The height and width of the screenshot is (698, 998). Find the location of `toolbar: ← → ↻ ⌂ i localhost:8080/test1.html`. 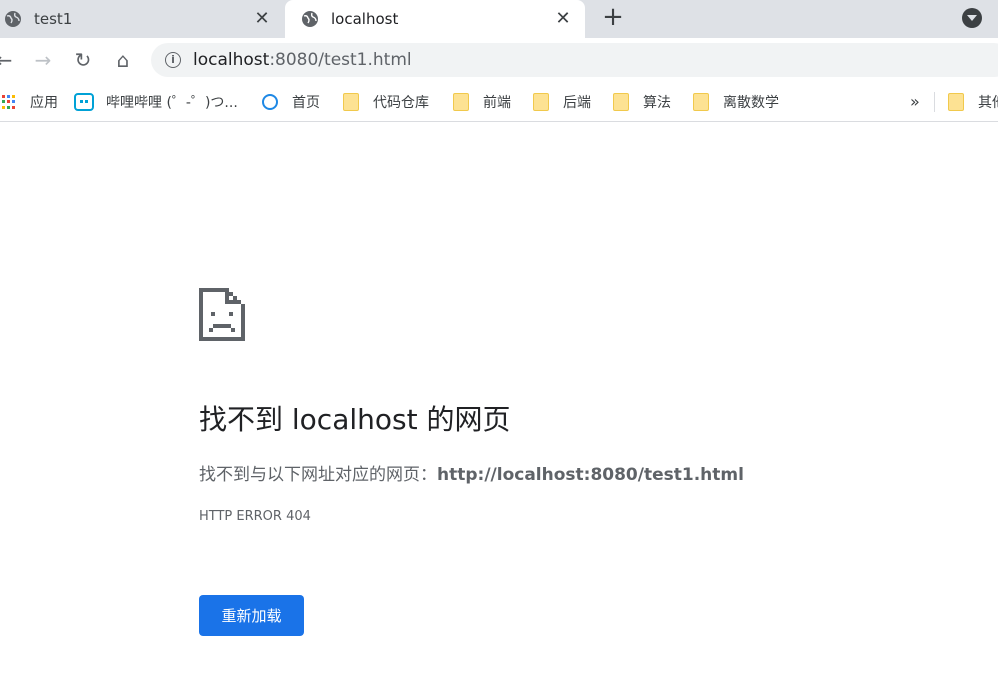

toolbar: ← → ↻ ⌂ i localhost:8080/test1.html is located at coordinates (499, 60).